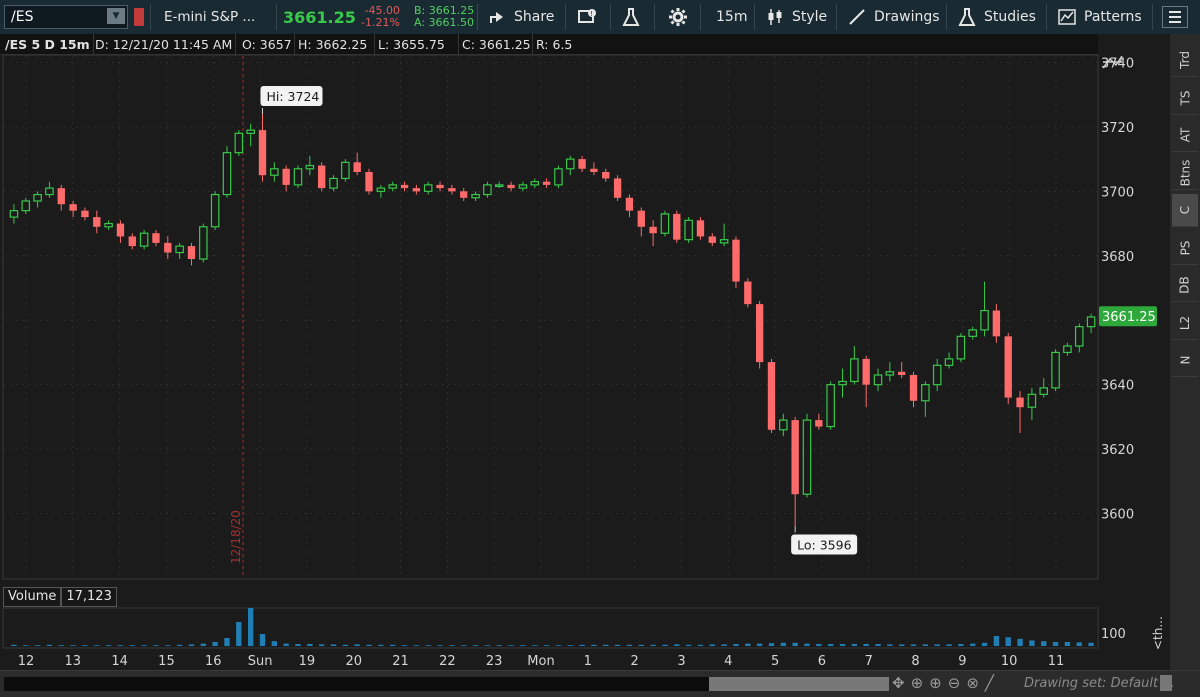 This screenshot has width=1200, height=697. What do you see at coordinates (119, 661) in the screenshot?
I see `x-tick-label: 14` at bounding box center [119, 661].